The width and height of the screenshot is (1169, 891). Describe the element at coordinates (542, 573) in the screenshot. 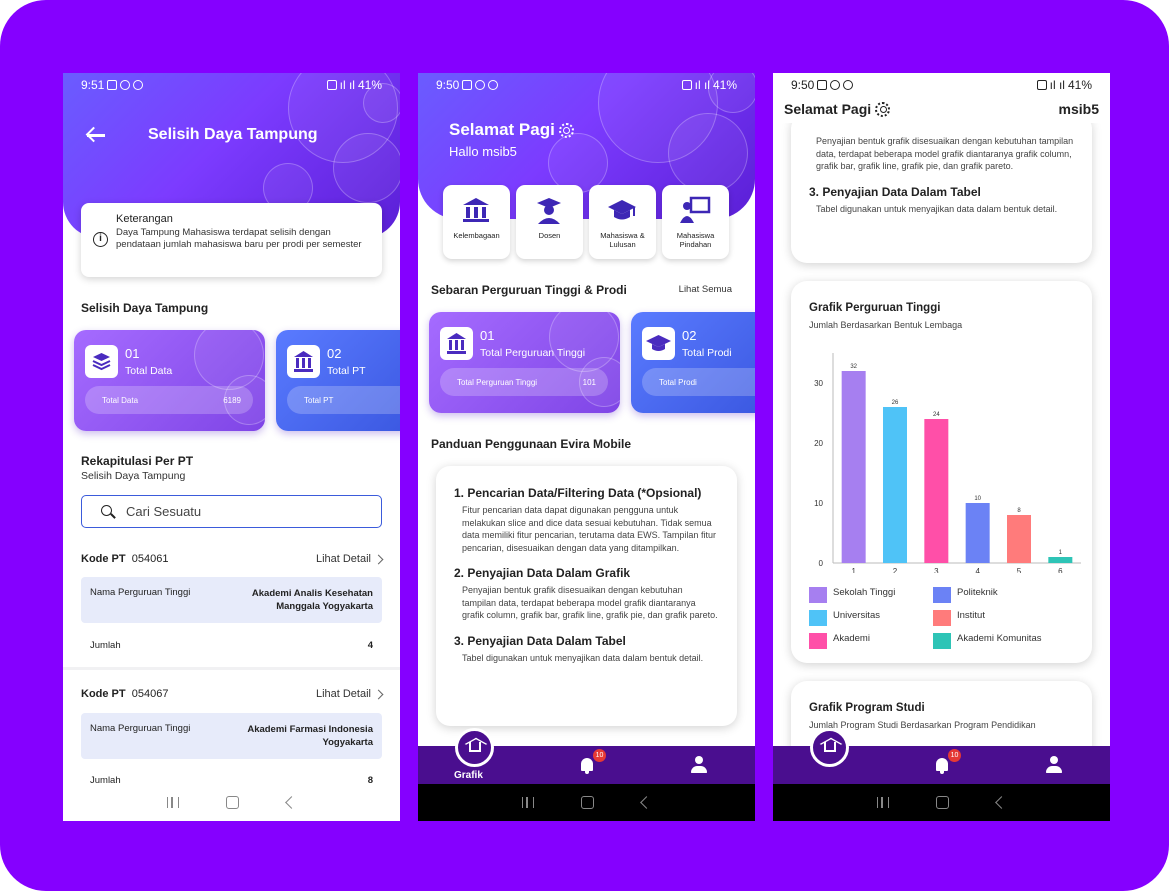

I see `panduan-heading: 2. Penyajian Data Dalam Grafik` at that location.